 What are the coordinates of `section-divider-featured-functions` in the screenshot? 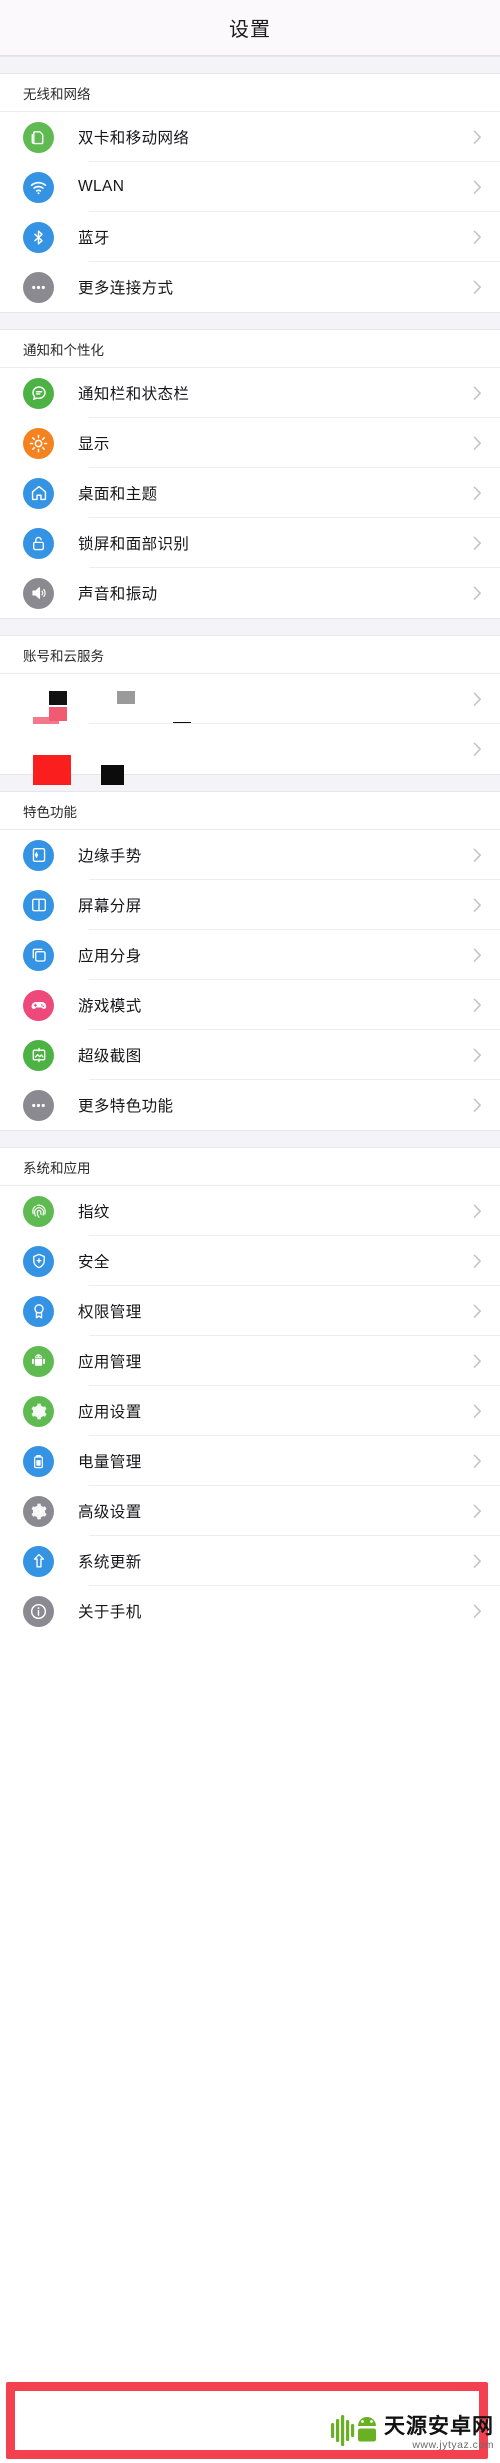 It's located at (250, 783).